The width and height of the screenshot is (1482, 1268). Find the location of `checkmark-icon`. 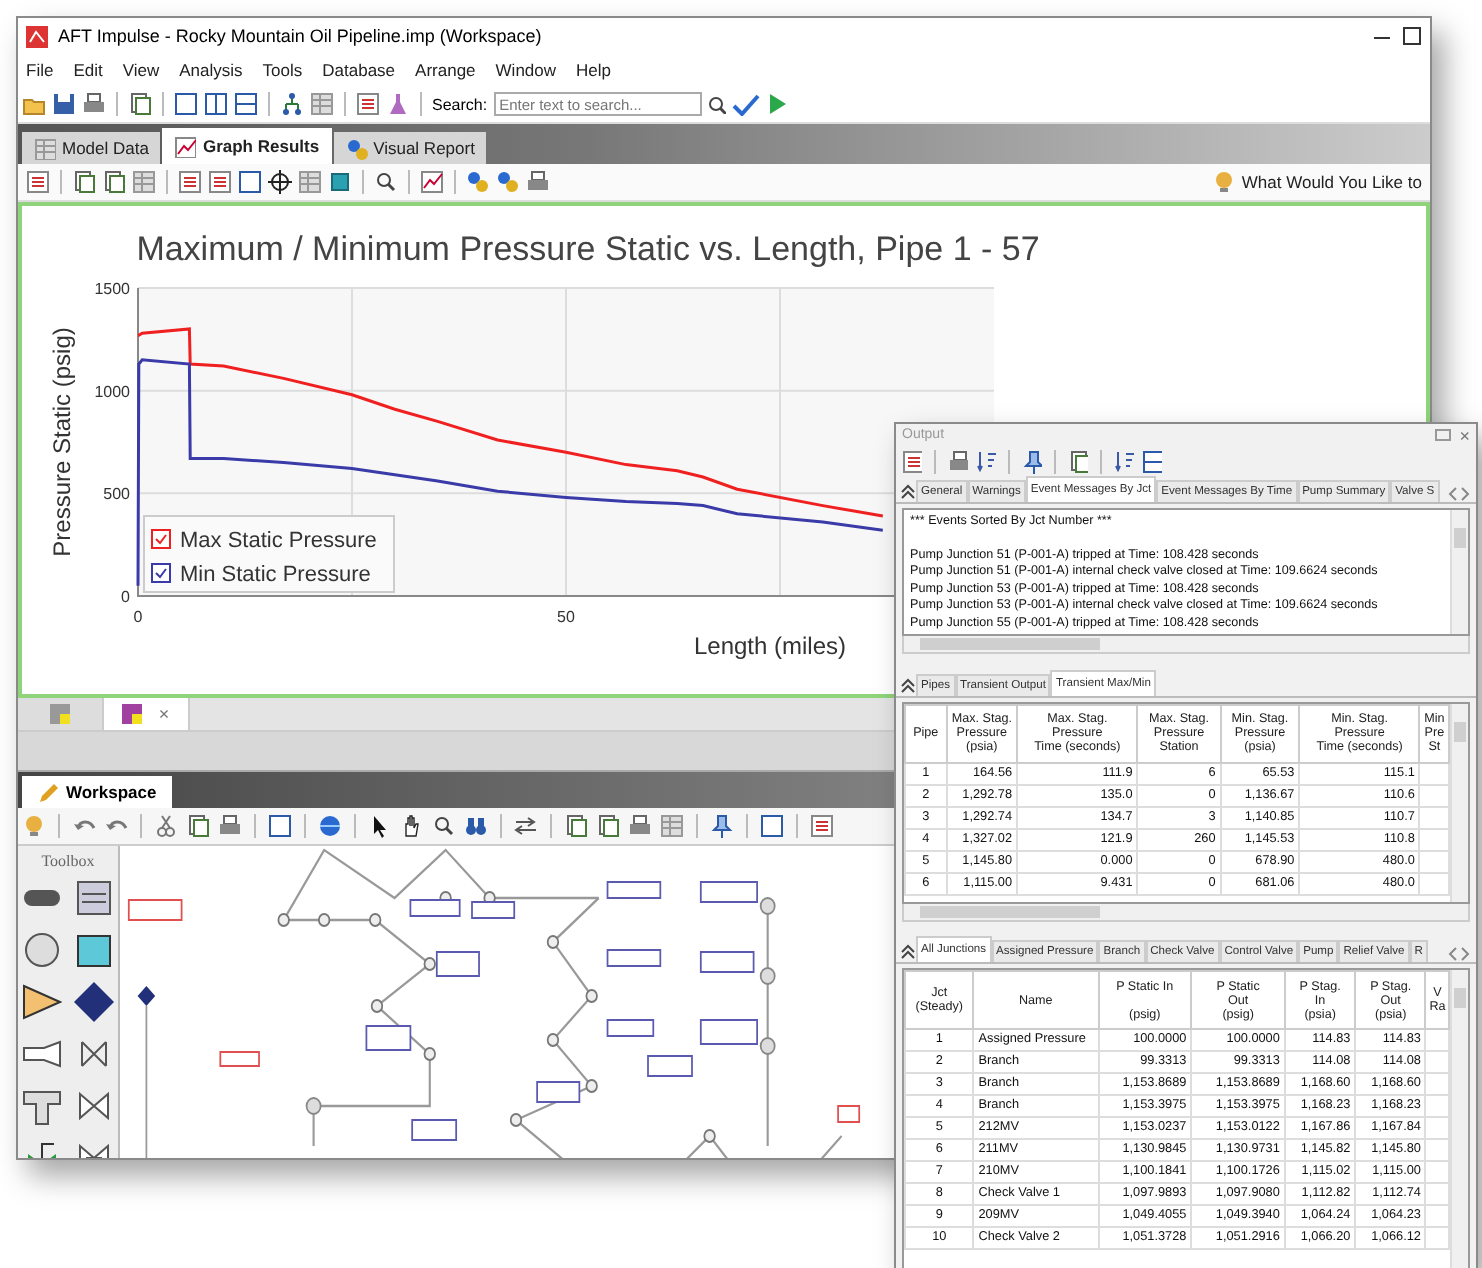

checkmark-icon is located at coordinates (745, 104).